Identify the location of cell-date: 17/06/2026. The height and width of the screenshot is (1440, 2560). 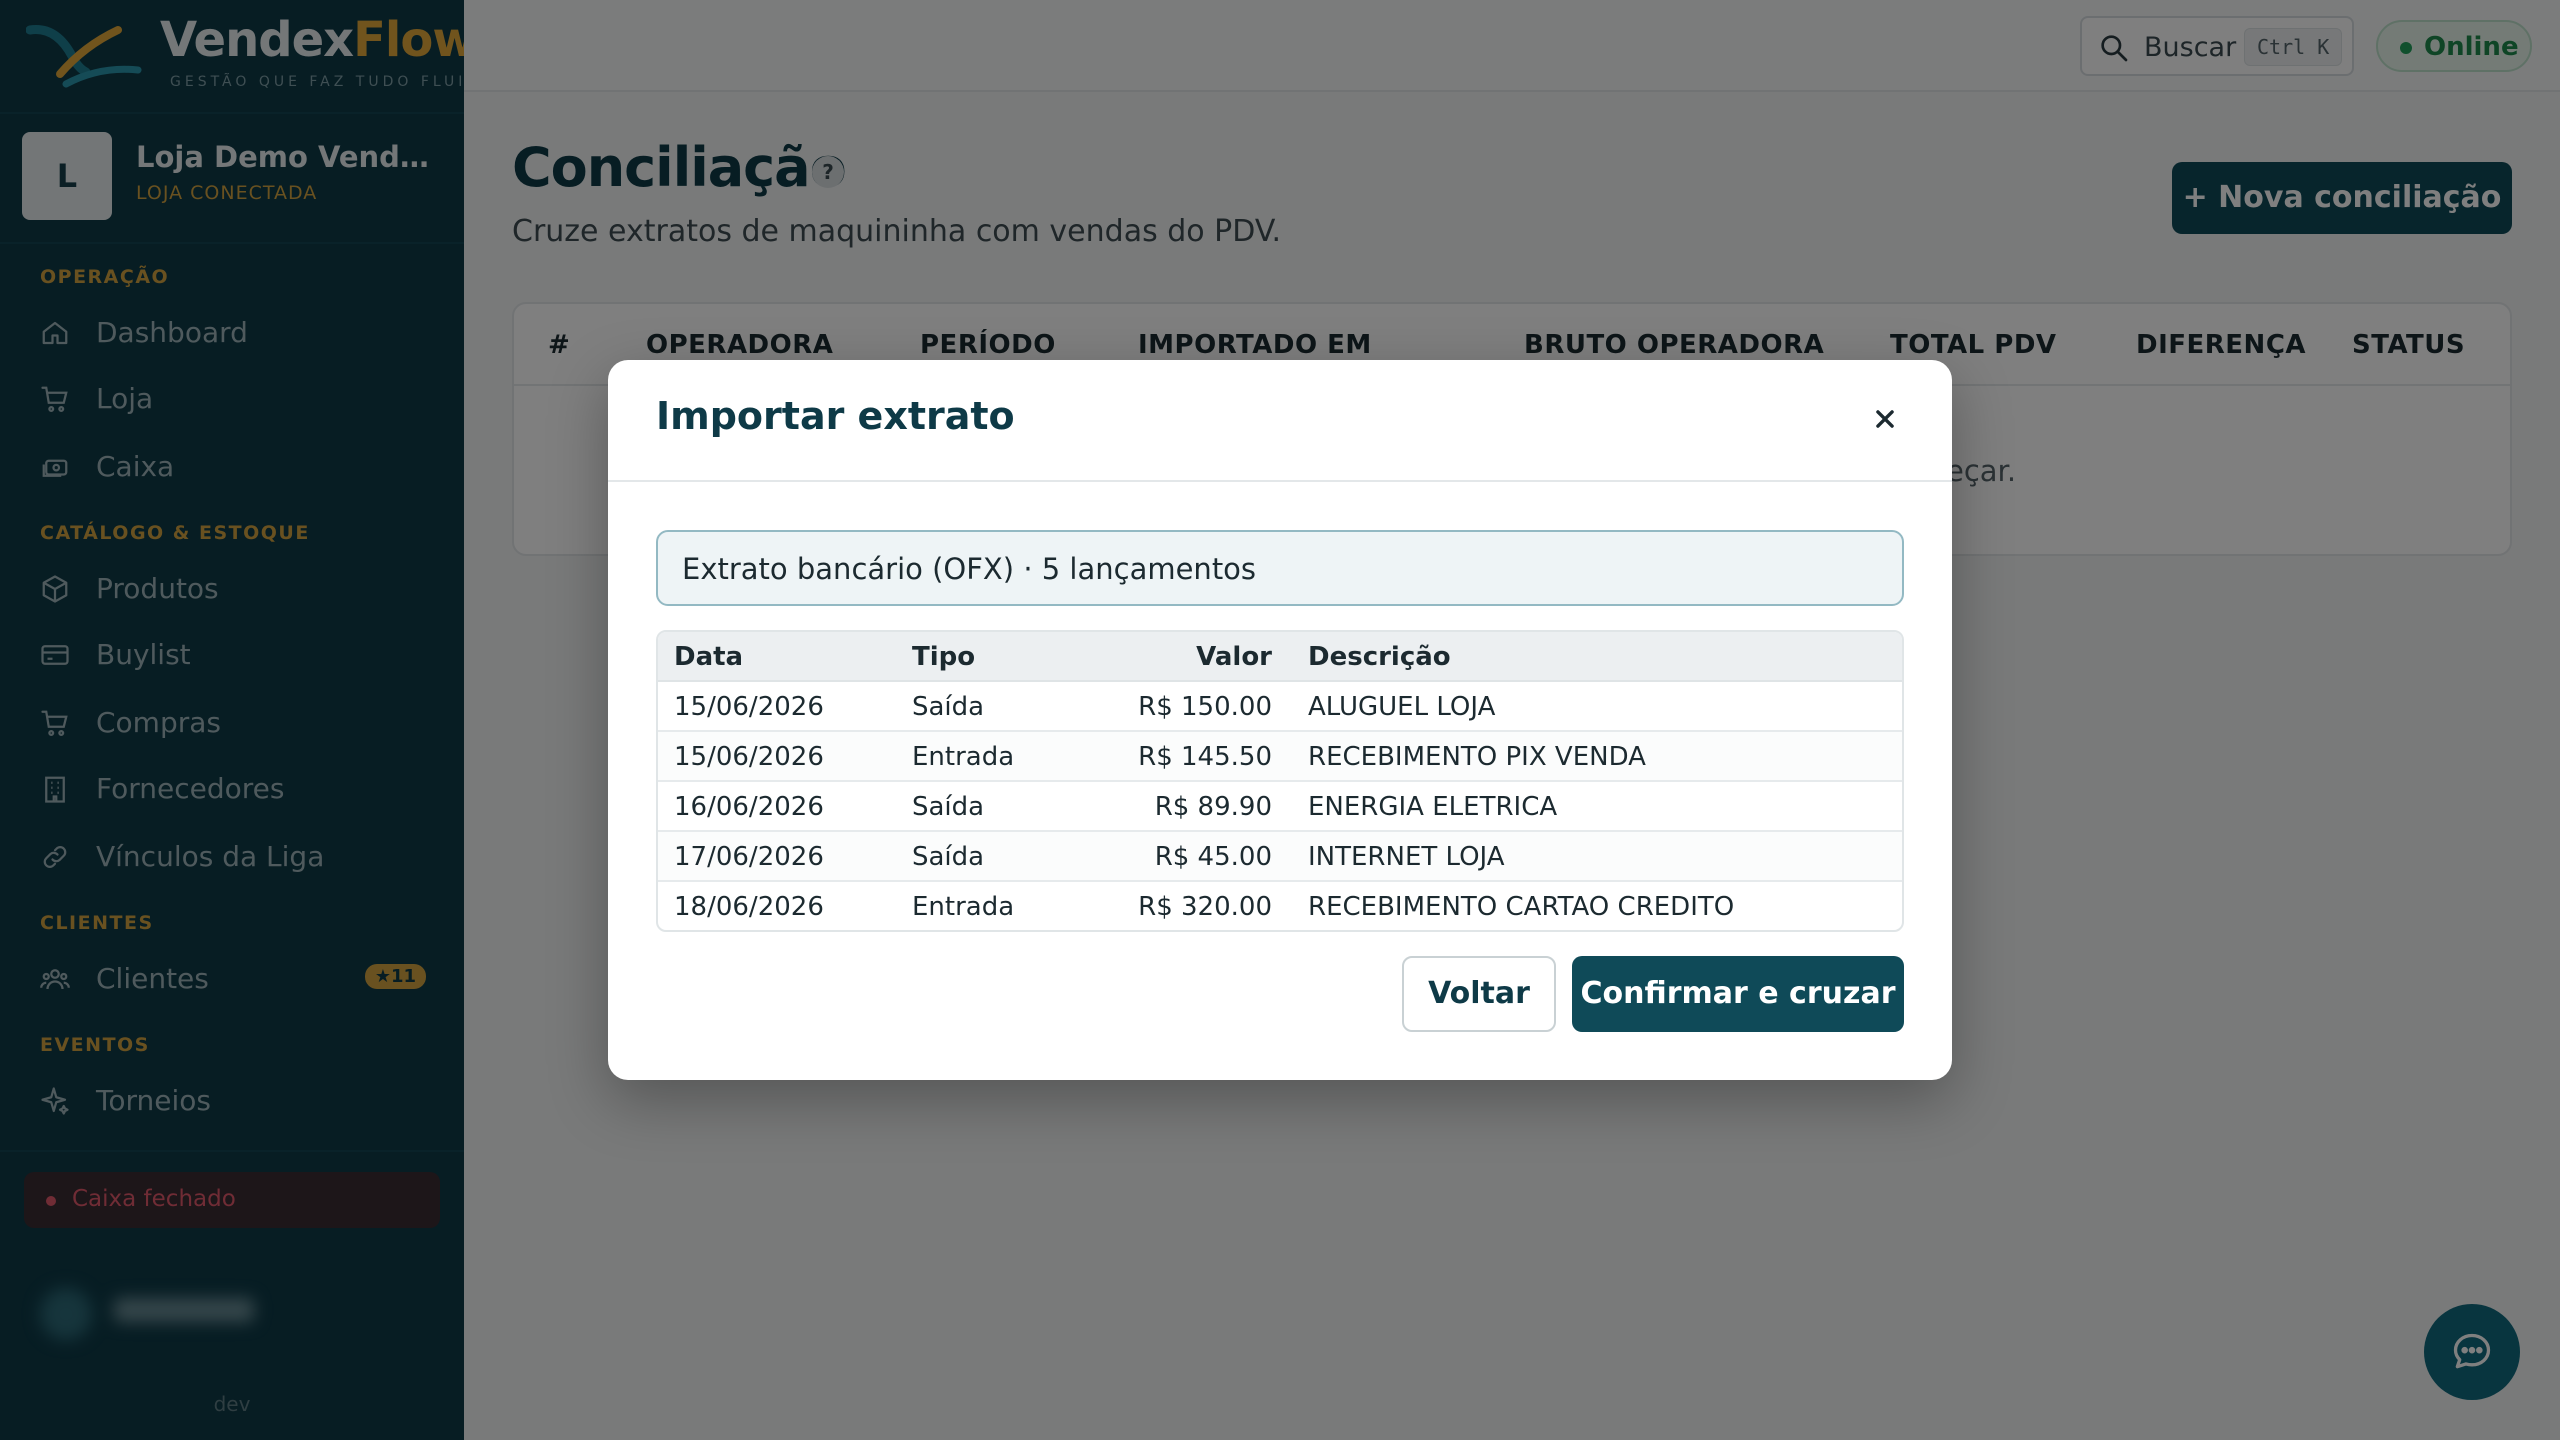
(749, 857).